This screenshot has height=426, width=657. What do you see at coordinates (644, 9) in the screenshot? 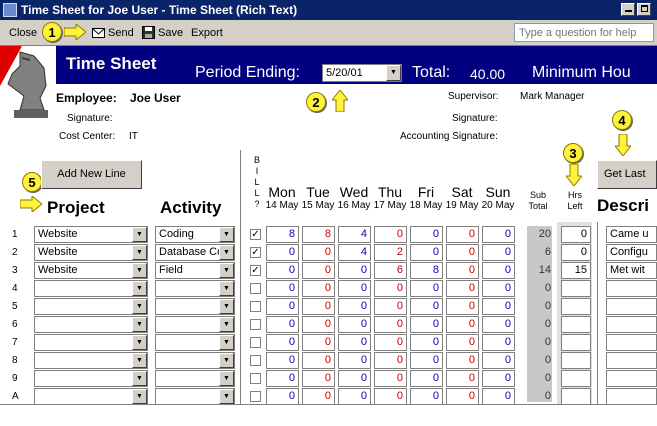
I see `maximize-button` at bounding box center [644, 9].